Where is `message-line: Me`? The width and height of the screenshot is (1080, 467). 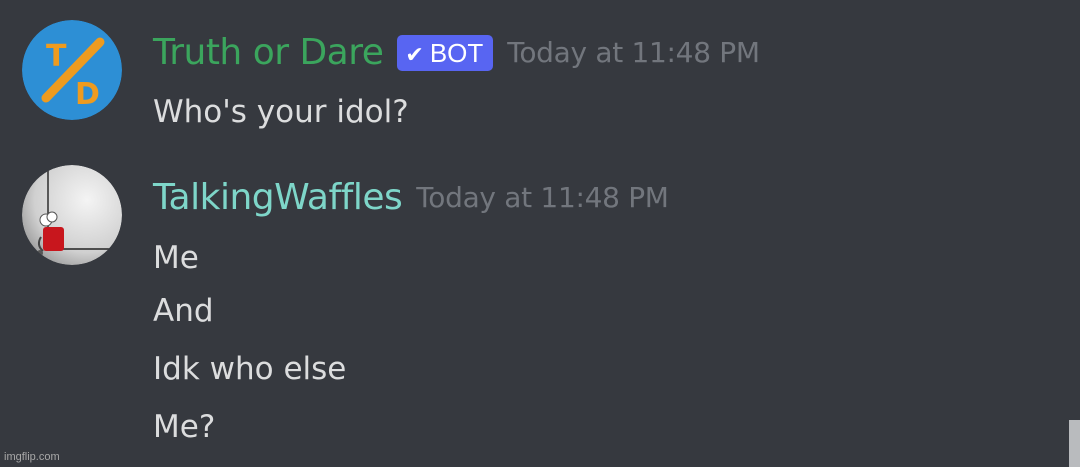 message-line: Me is located at coordinates (176, 258).